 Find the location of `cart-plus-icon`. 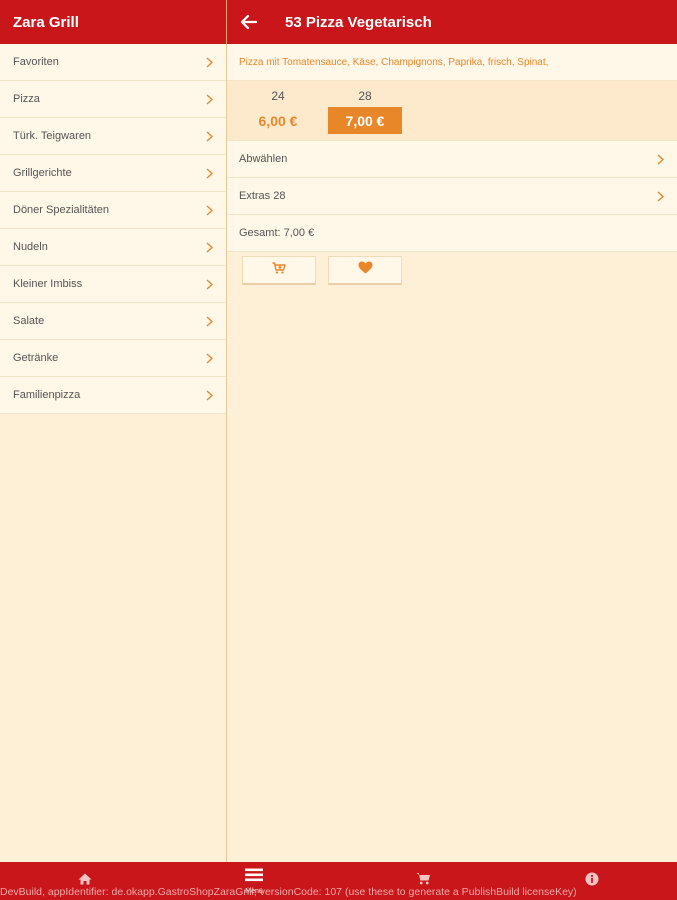

cart-plus-icon is located at coordinates (279, 270).